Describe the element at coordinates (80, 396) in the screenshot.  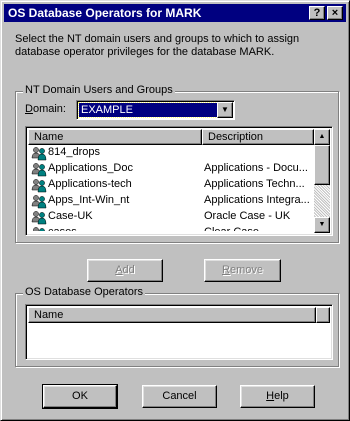
I see `ok-button: OK` at that location.